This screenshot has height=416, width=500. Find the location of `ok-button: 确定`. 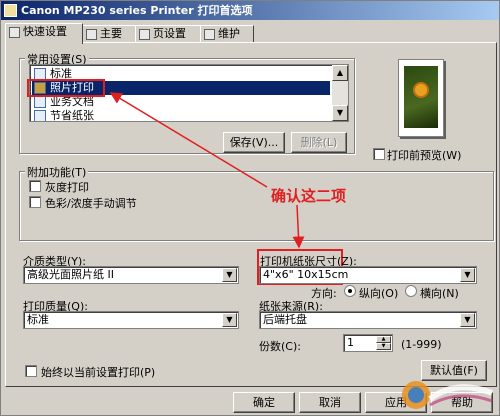

ok-button: 确定 is located at coordinates (264, 402).